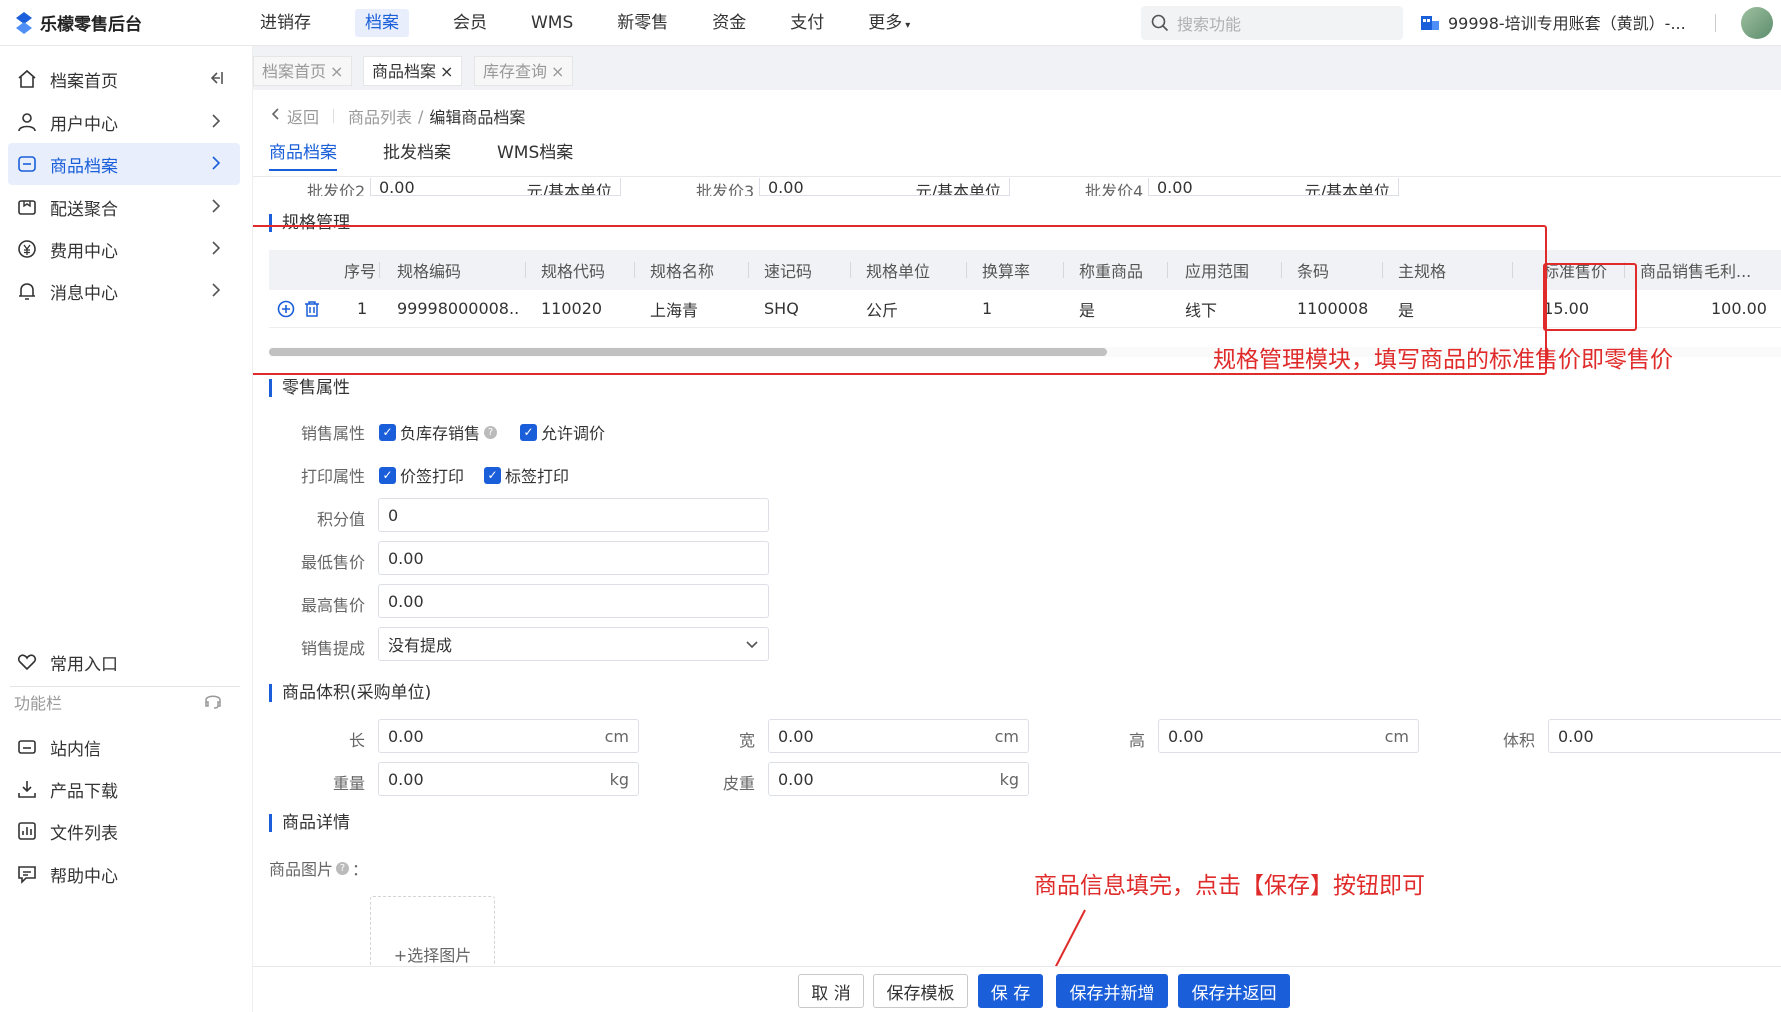  Describe the element at coordinates (27, 164) in the screenshot. I see `goods-icon` at that location.